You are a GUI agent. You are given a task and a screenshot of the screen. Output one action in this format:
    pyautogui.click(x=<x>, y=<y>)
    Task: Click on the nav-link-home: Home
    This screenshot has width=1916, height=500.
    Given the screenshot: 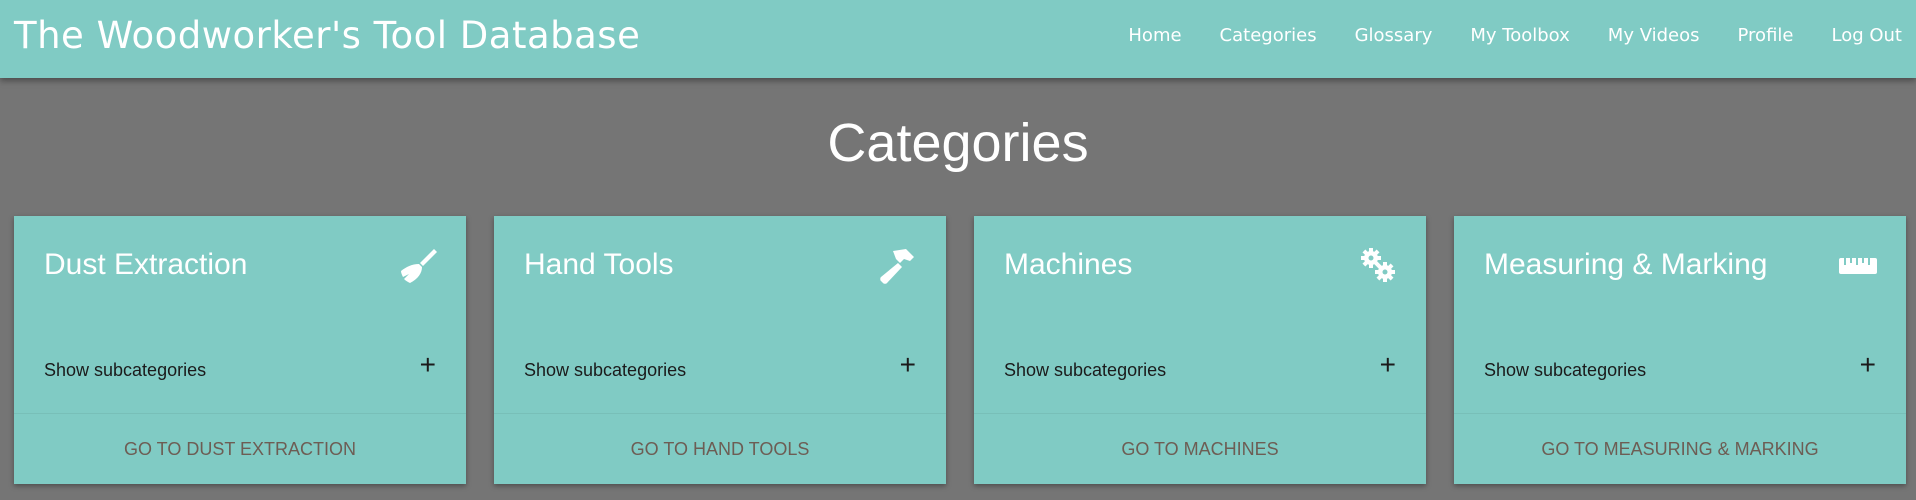 What is the action you would take?
    pyautogui.click(x=1154, y=35)
    